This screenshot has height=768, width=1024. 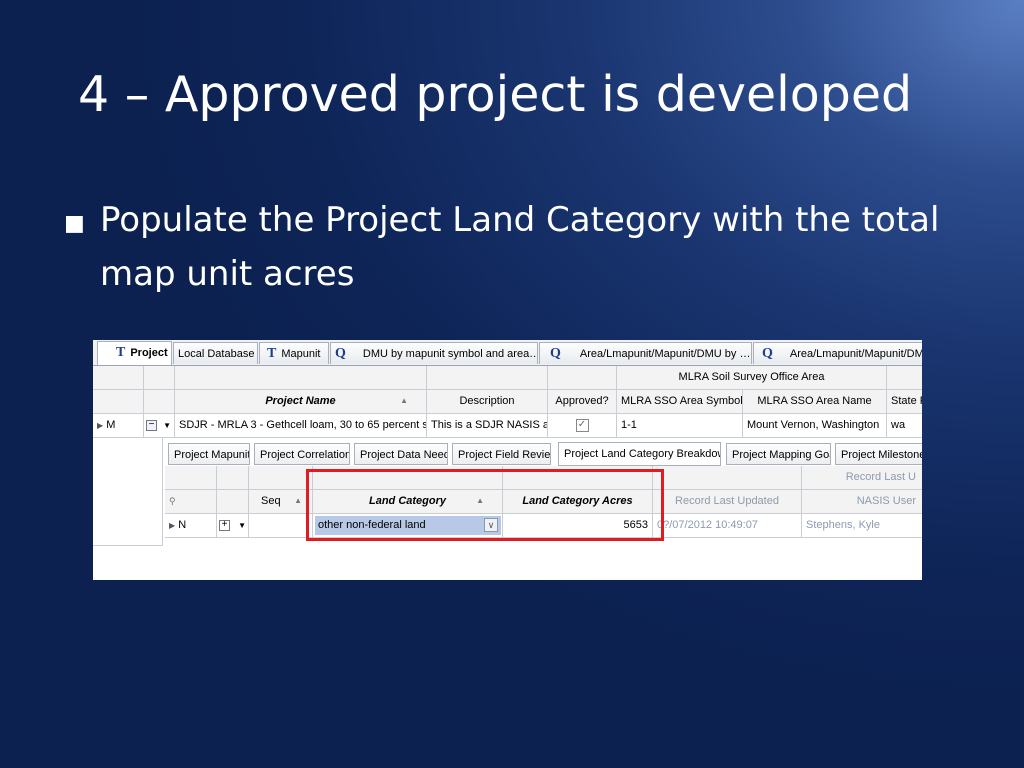 I want to click on cell-approved: ✓, so click(x=582, y=426).